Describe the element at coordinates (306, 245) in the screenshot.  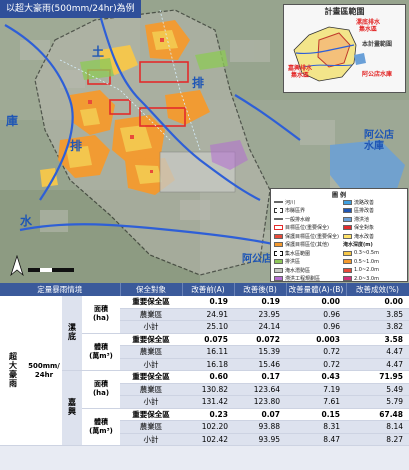
I see `legend-item: 保護目標區位(其他)` at that location.